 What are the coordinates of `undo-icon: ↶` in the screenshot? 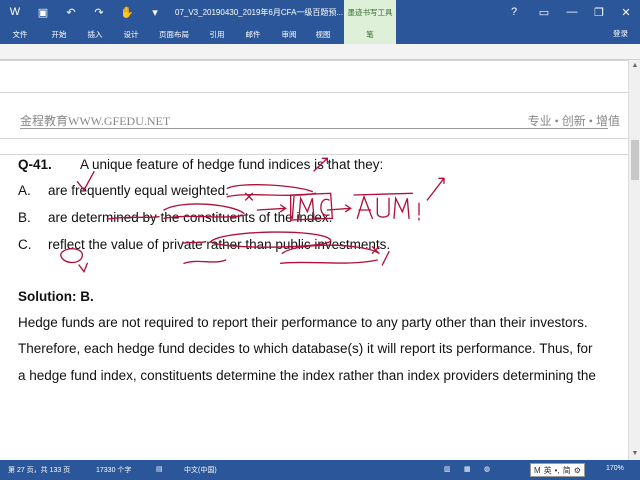 It's located at (71, 12).